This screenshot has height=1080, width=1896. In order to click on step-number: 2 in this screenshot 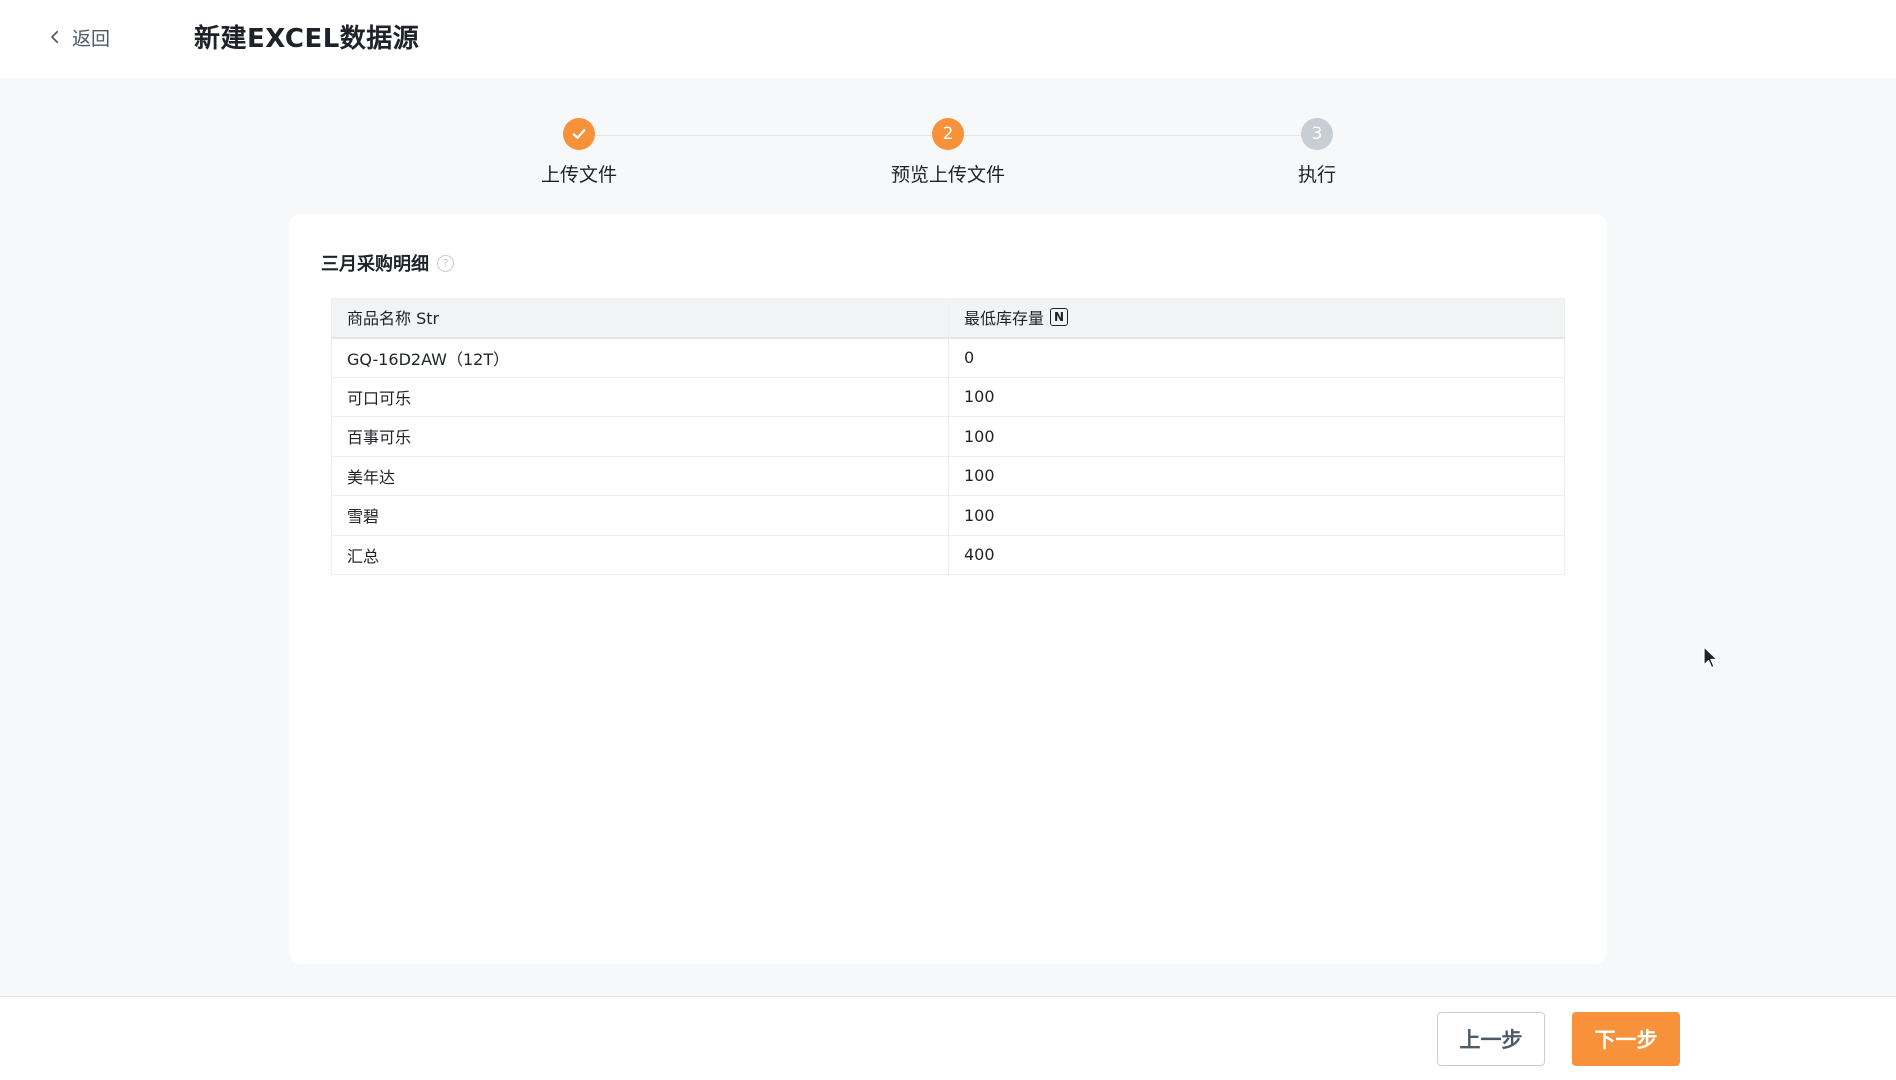, I will do `click(948, 134)`.